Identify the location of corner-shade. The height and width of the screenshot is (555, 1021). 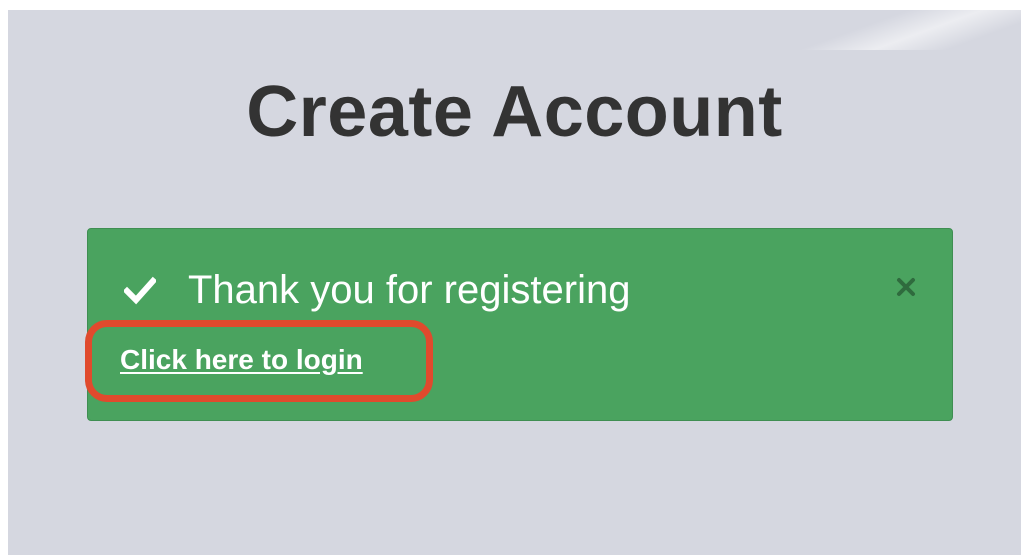
(891, 30).